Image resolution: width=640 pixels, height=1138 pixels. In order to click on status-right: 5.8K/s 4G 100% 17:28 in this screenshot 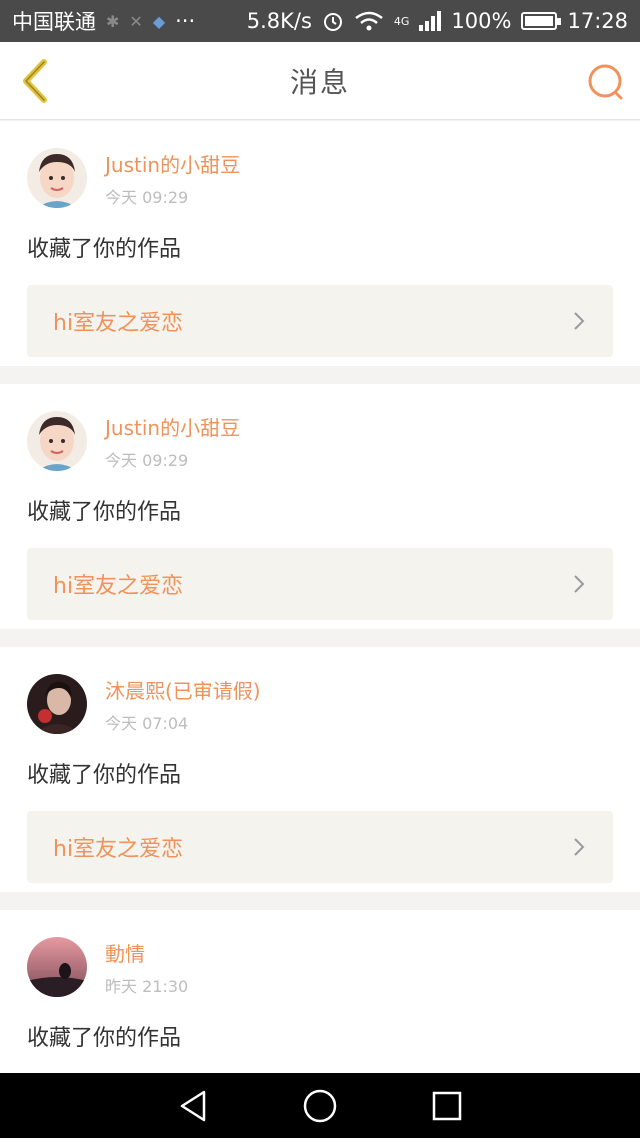, I will do `click(437, 21)`.